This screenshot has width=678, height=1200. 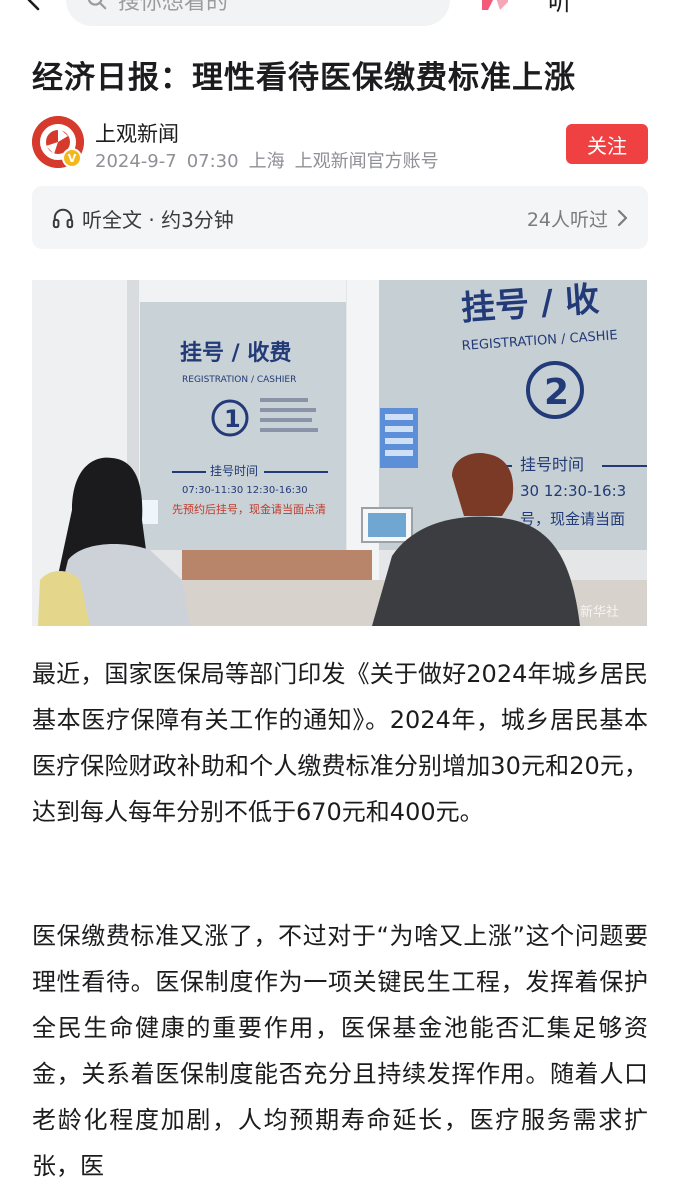 What do you see at coordinates (258, 13) in the screenshot?
I see `search-input: 搜你想看的` at bounding box center [258, 13].